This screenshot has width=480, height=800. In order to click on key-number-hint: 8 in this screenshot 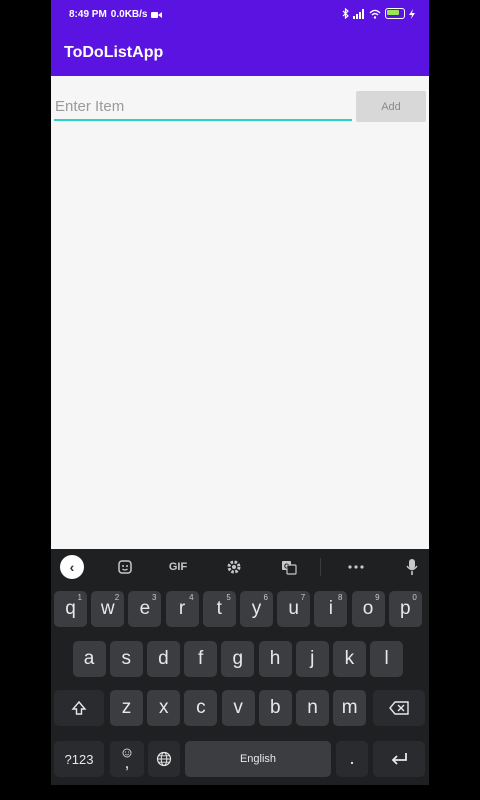, I will do `click(340, 597)`.